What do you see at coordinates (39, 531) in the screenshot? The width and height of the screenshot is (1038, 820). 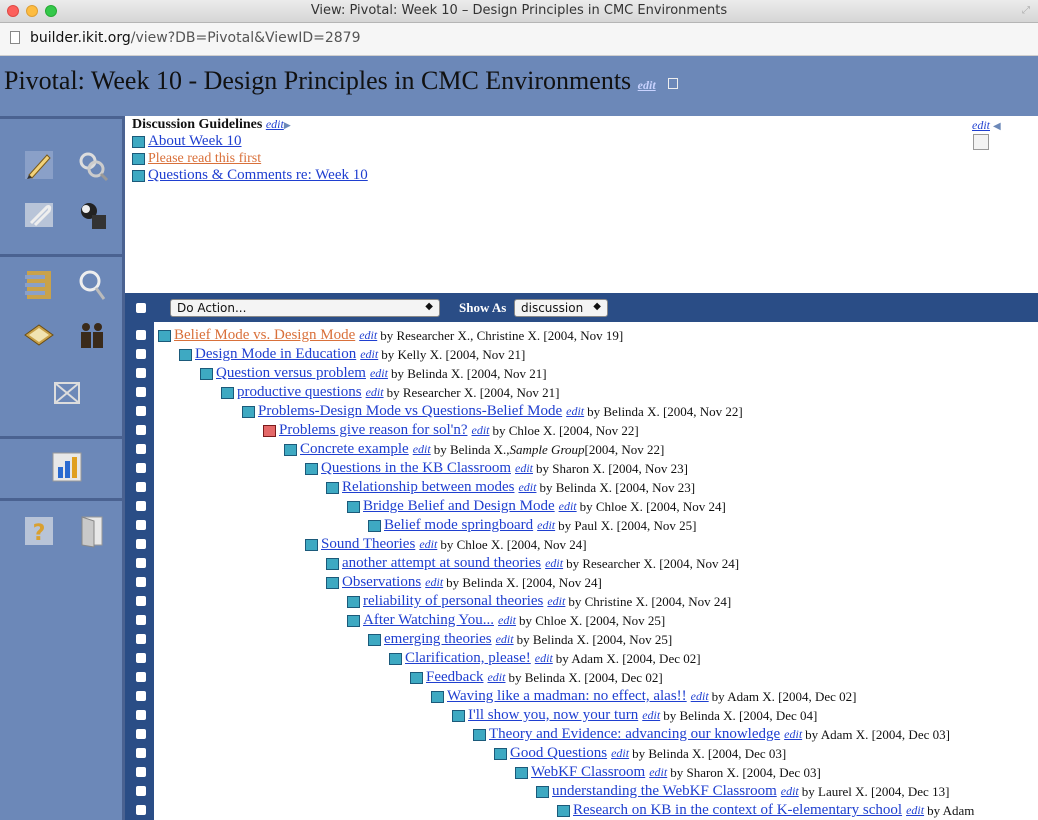 I see `help-icon: ?` at bounding box center [39, 531].